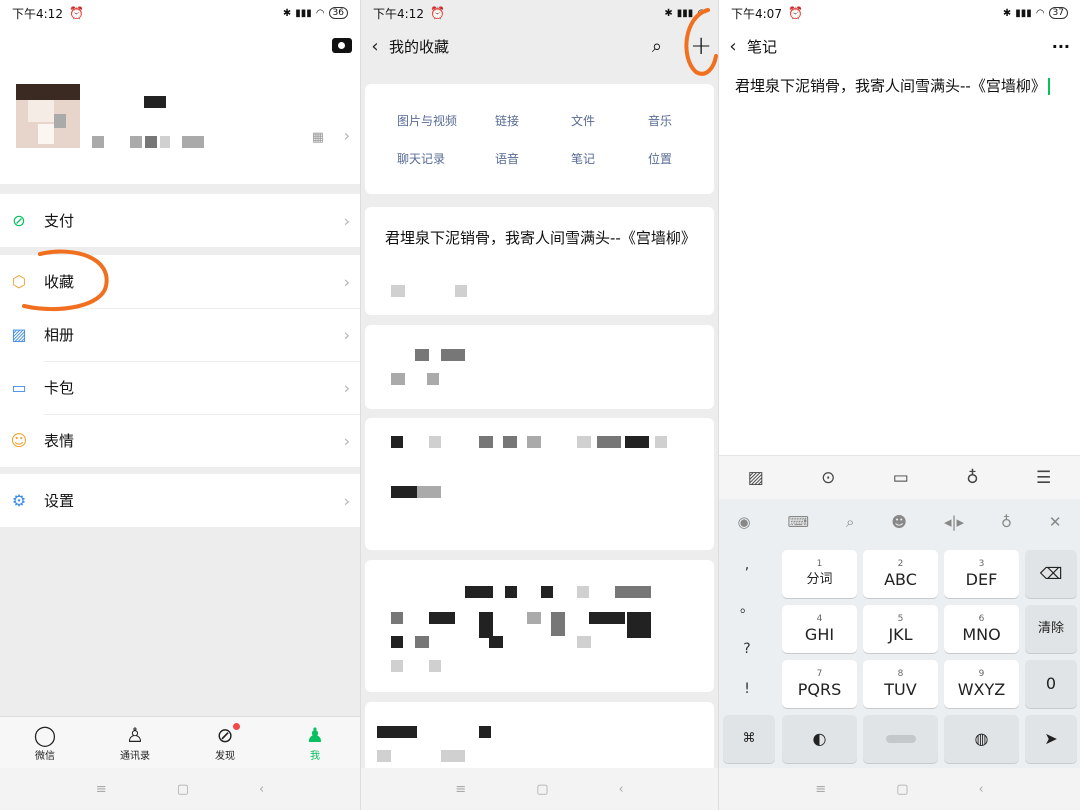  What do you see at coordinates (539, 139) in the screenshot?
I see `category-filter-panel: 图片与视频 链接 文件 音乐 聊天记录 语音 笔记 位置` at bounding box center [539, 139].